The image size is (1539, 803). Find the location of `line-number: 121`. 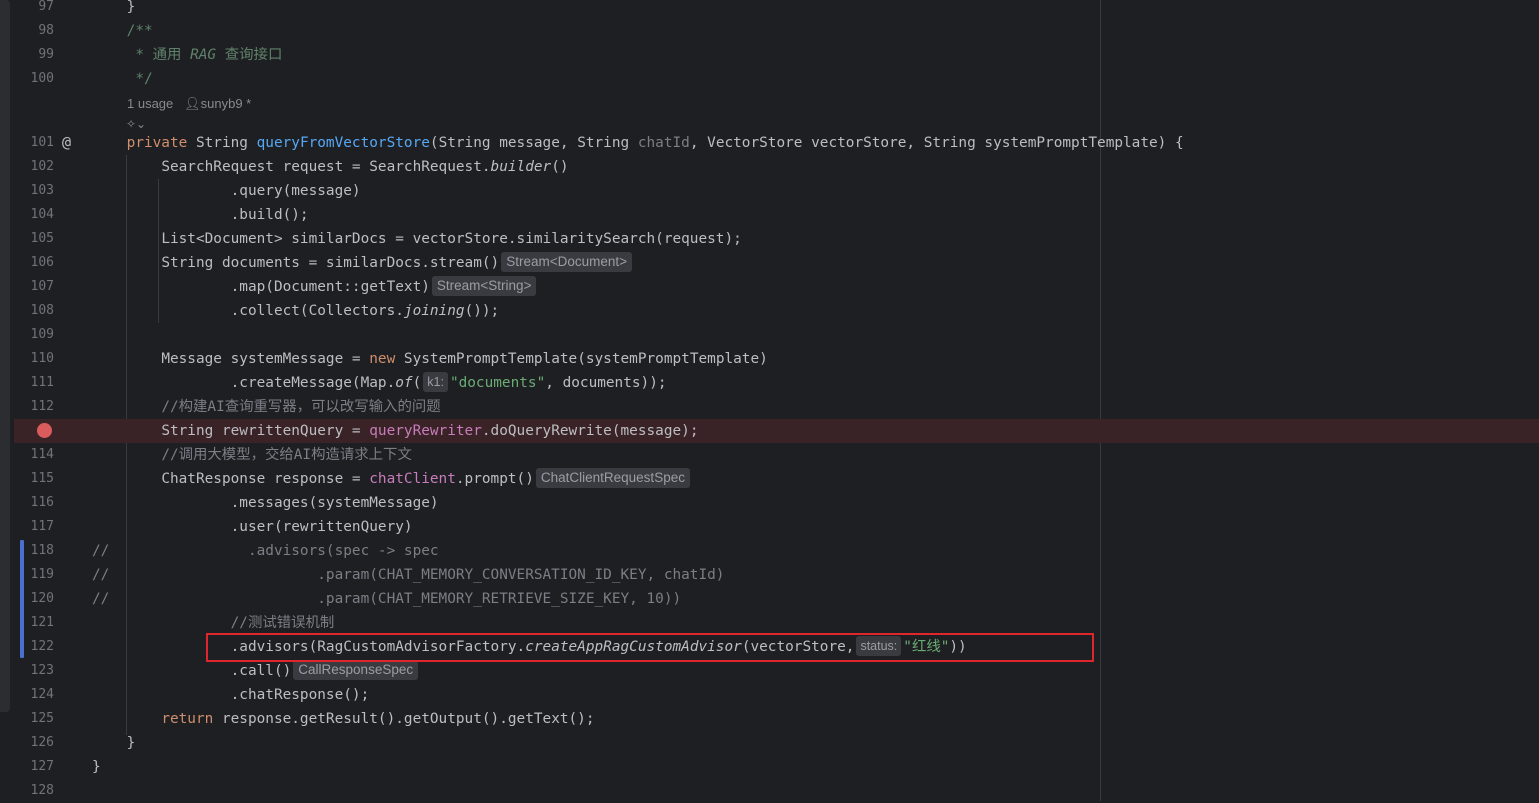

line-number: 121 is located at coordinates (34, 623).